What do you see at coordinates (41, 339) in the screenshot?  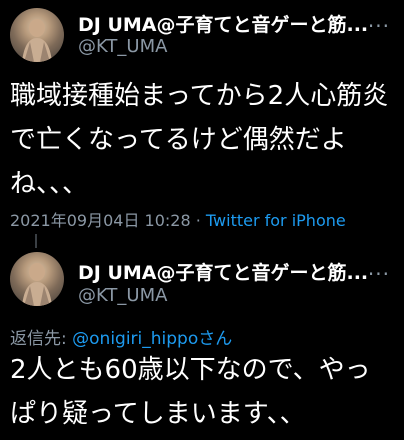 I see `reply-prefix: 返信先:` at bounding box center [41, 339].